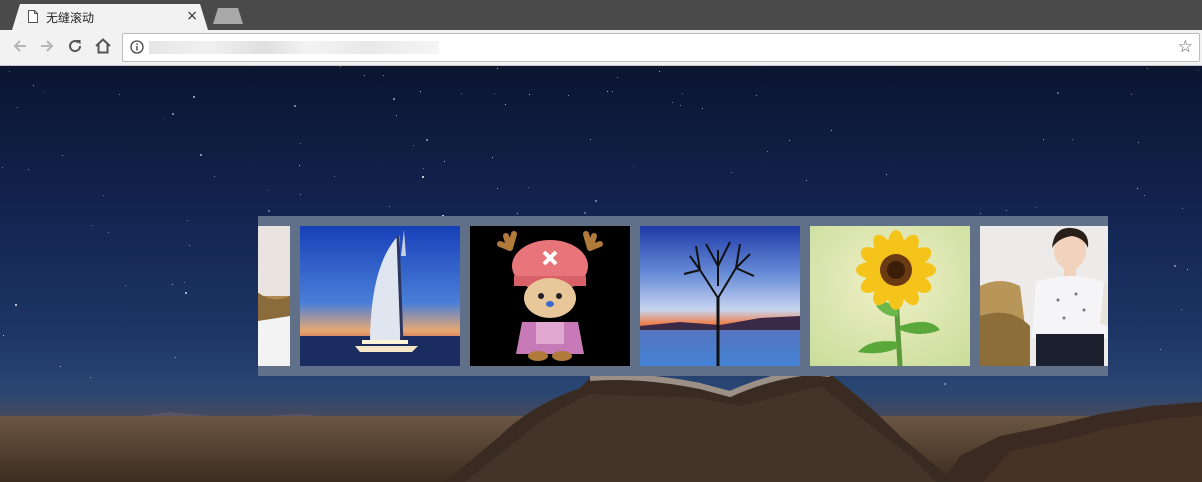  What do you see at coordinates (47, 46) in the screenshot?
I see `arrow-right-icon` at bounding box center [47, 46].